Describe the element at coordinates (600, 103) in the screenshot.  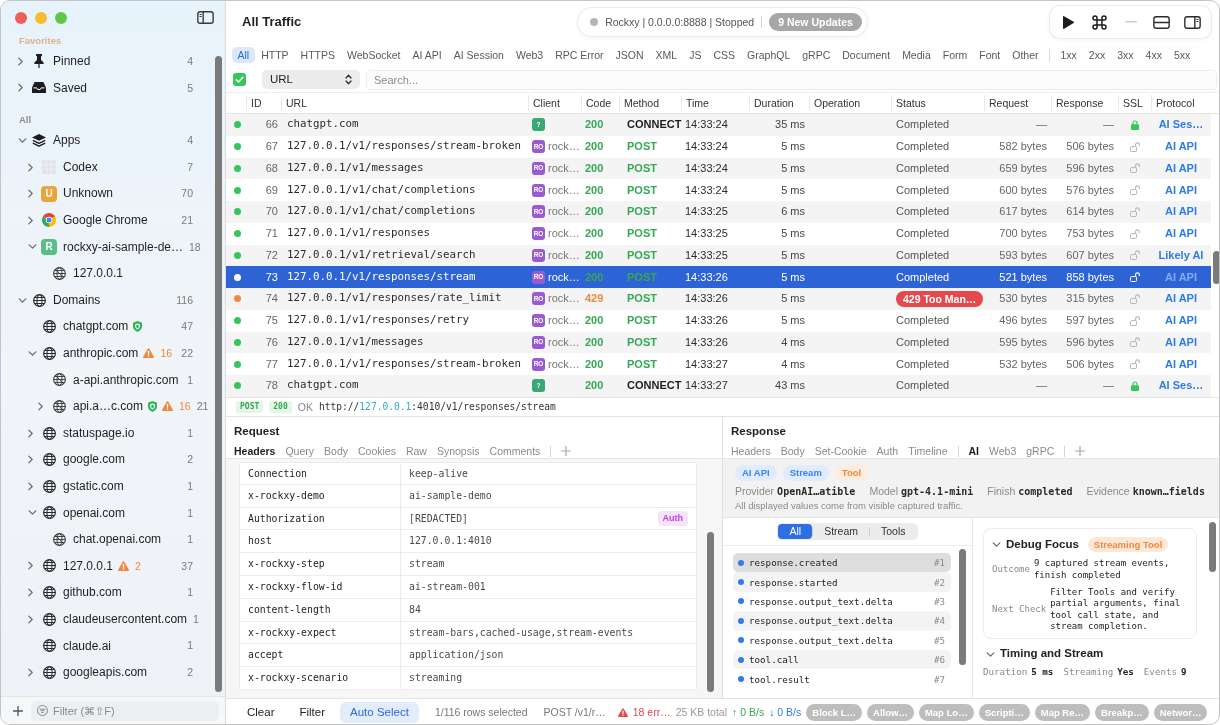
I see `column-header: Code` at that location.